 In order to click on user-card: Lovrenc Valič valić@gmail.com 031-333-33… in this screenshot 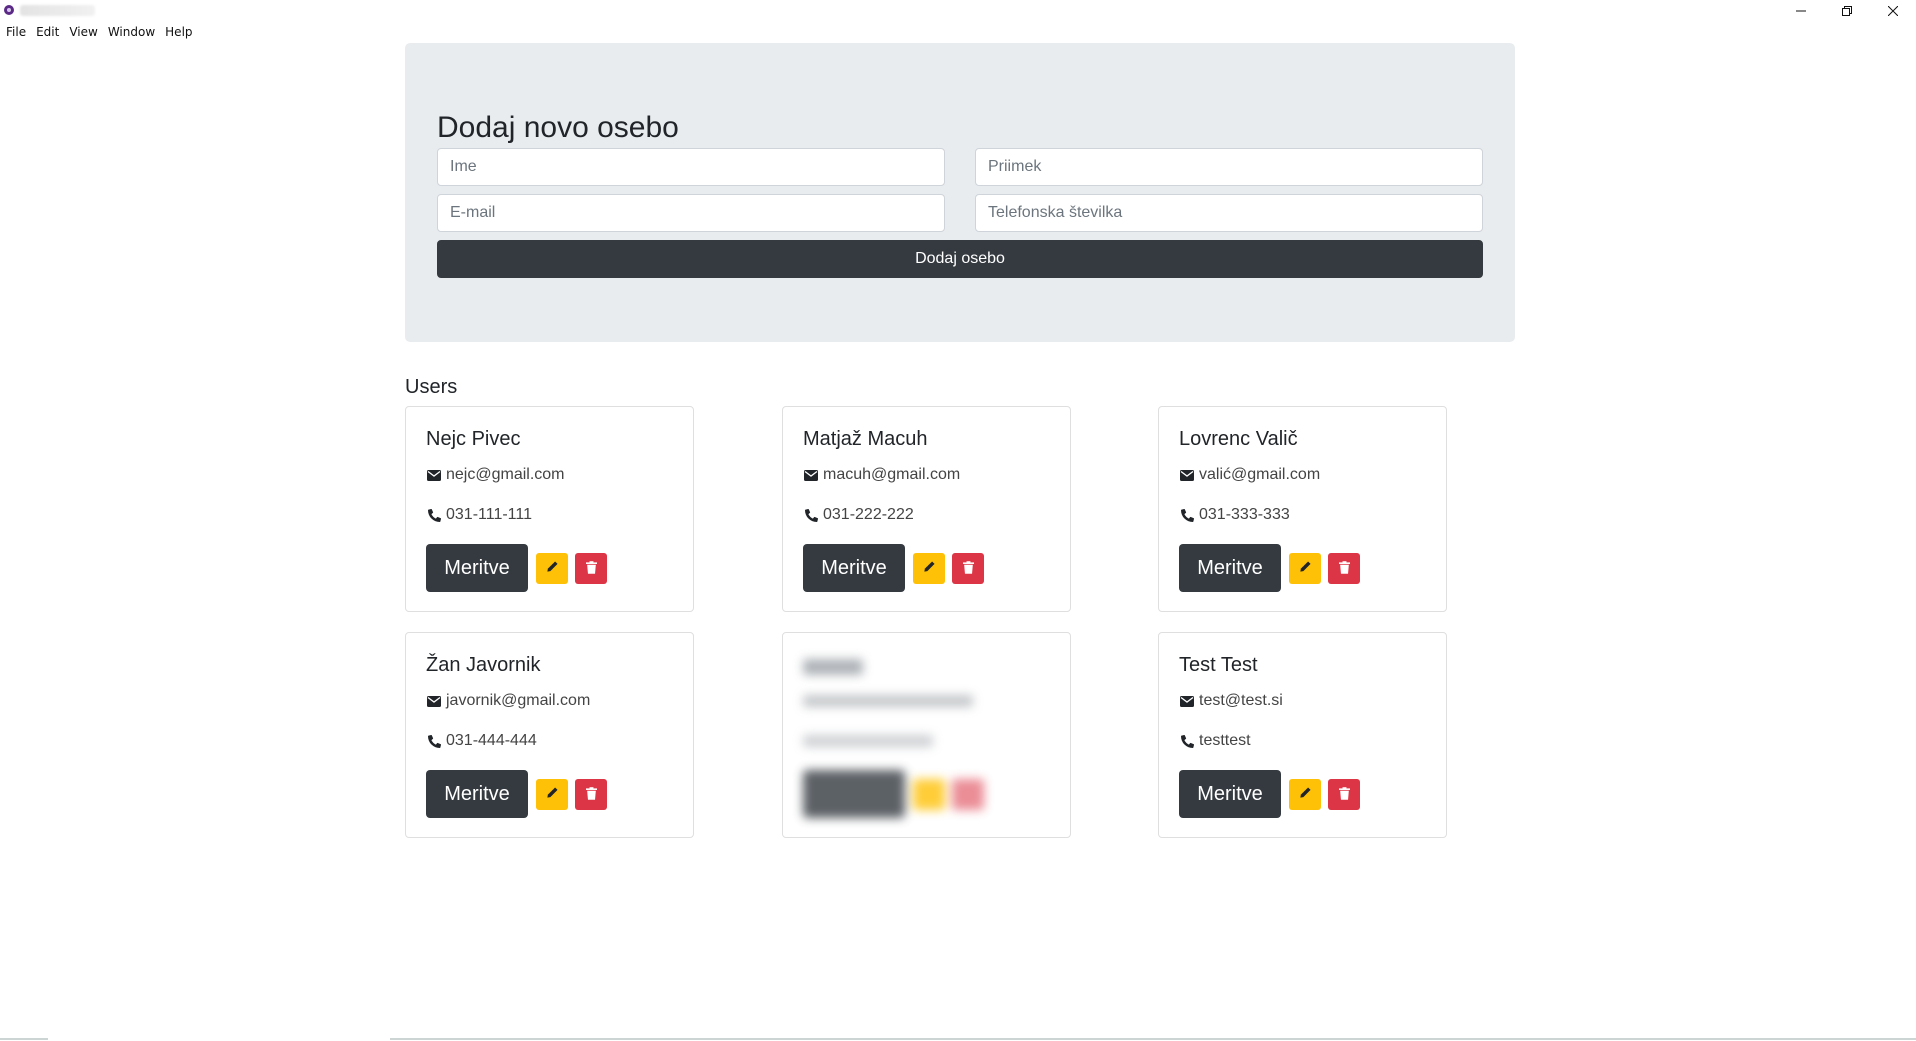, I will do `click(1302, 509)`.